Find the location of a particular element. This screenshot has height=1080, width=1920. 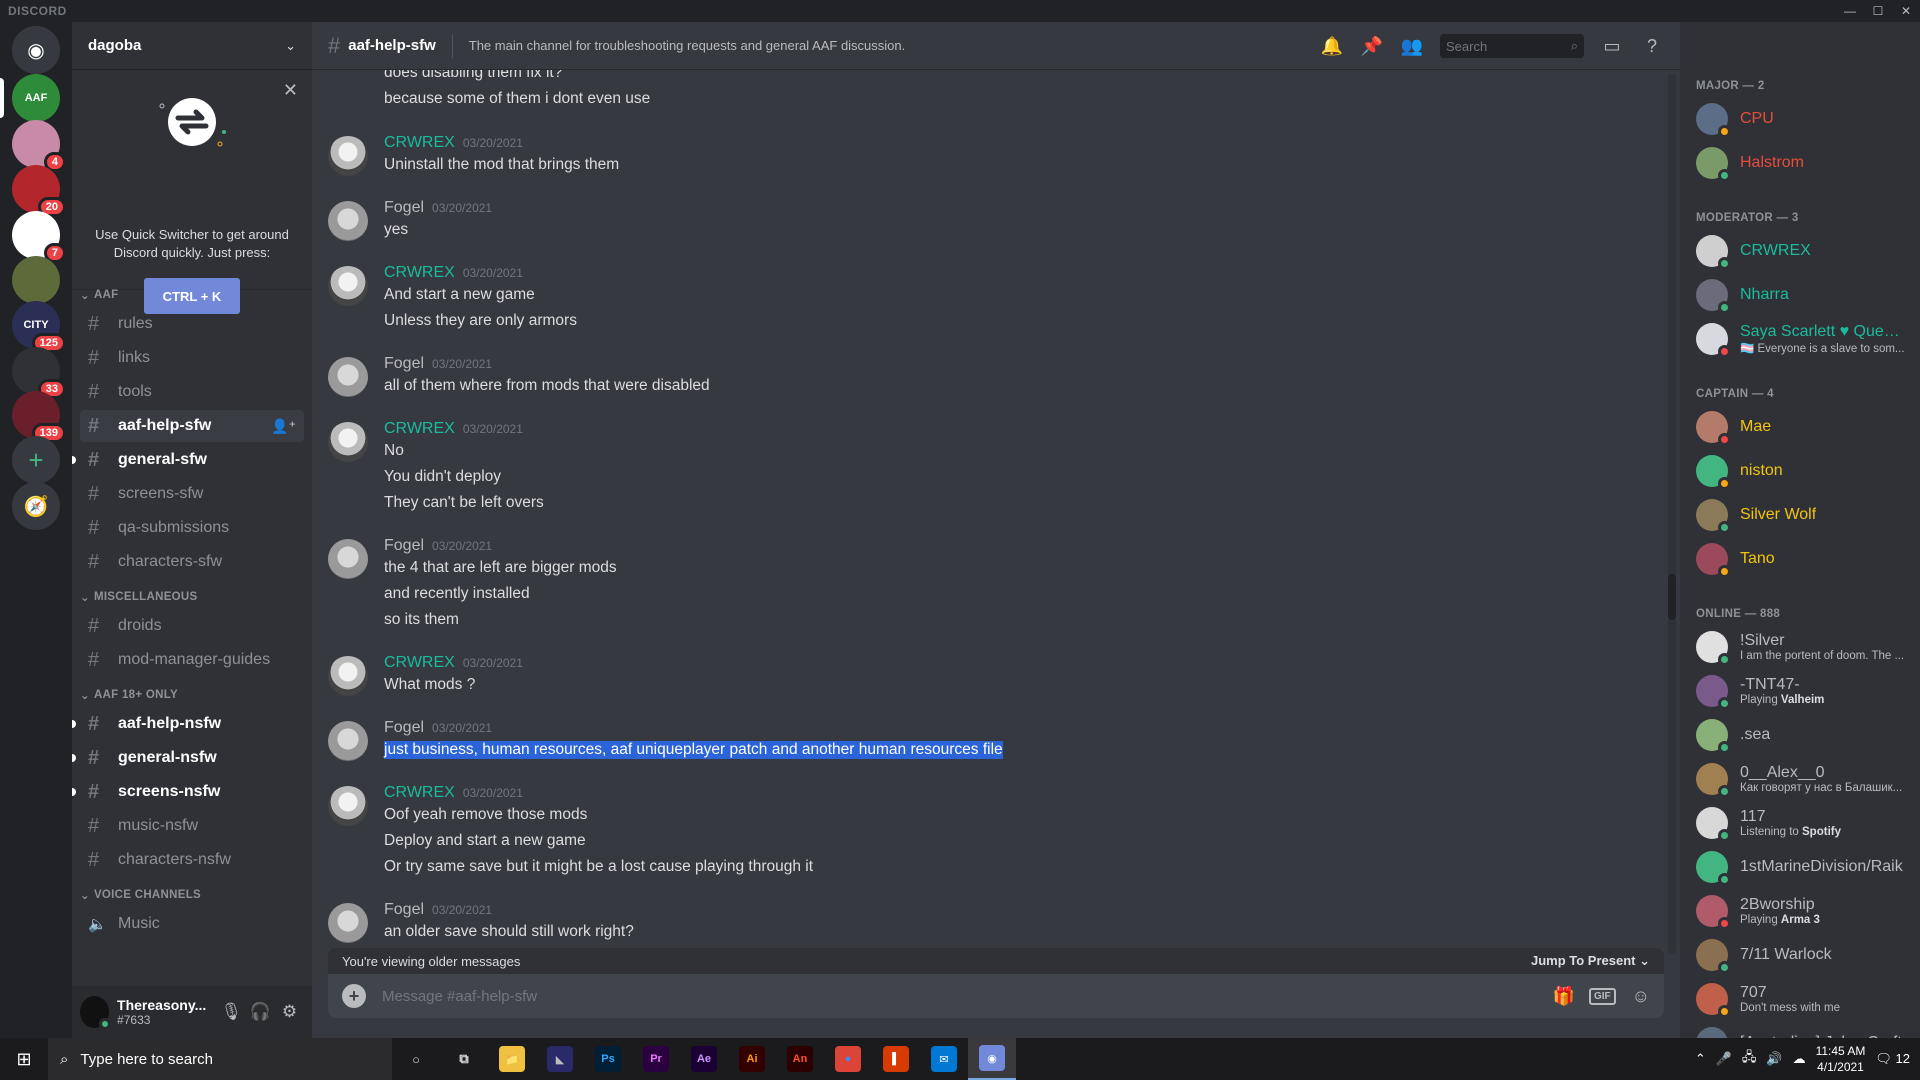

upload-plus-icon: + is located at coordinates (354, 996).